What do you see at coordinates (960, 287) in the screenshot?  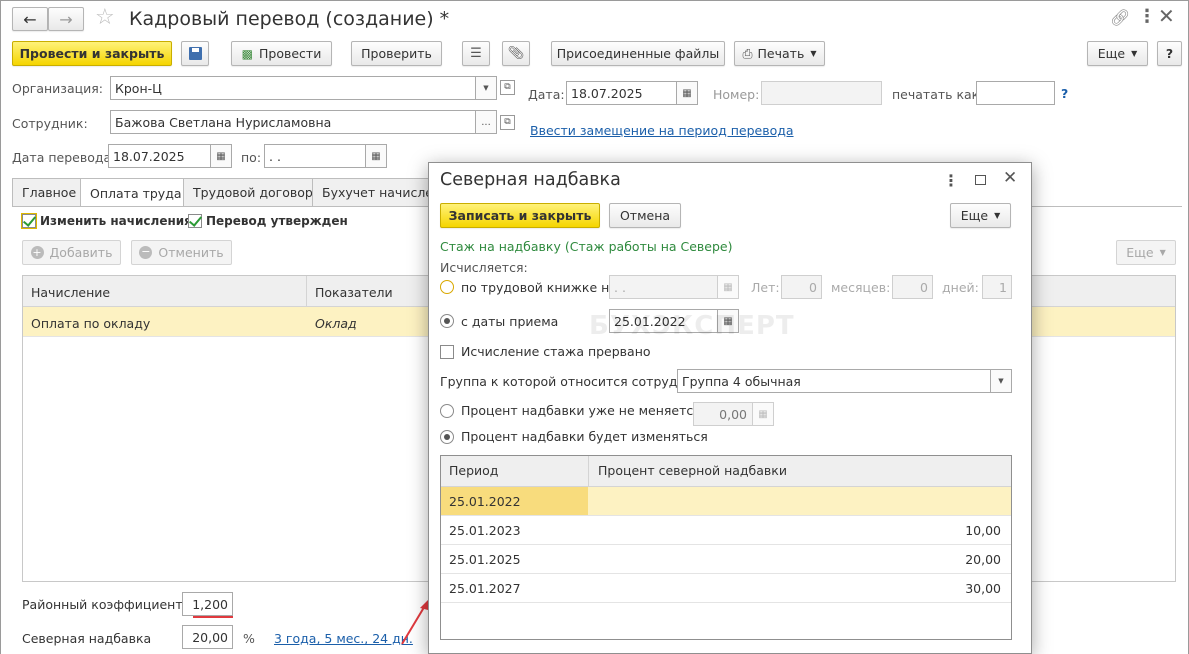 I see `days-label: дней:` at bounding box center [960, 287].